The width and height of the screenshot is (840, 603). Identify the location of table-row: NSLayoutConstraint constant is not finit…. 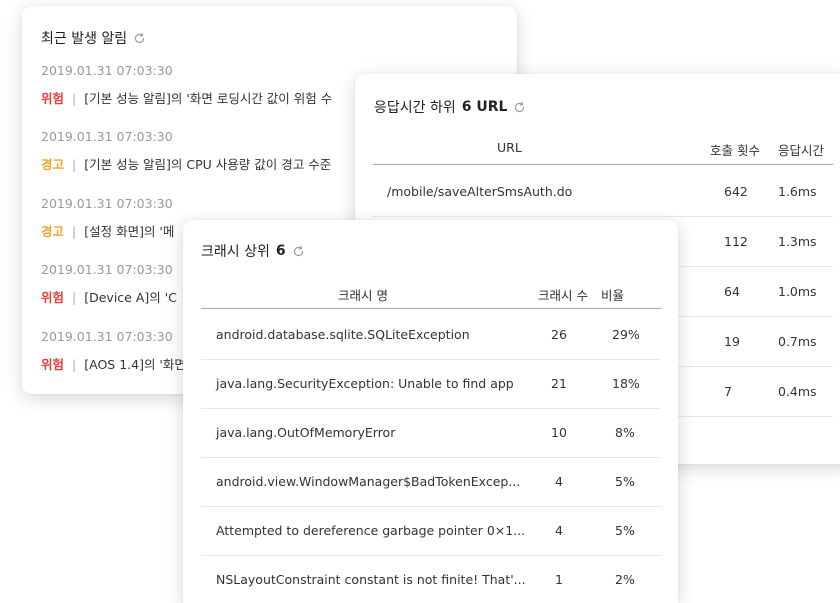
(431, 579).